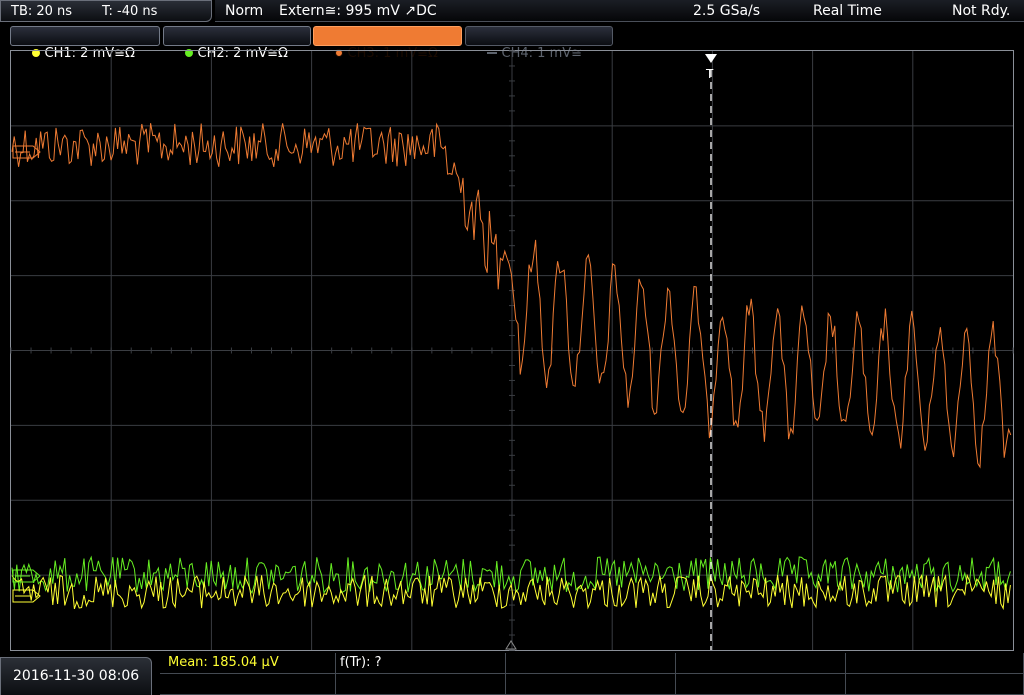  Describe the element at coordinates (709, 74) in the screenshot. I see `trigger-marker-label: T` at that location.